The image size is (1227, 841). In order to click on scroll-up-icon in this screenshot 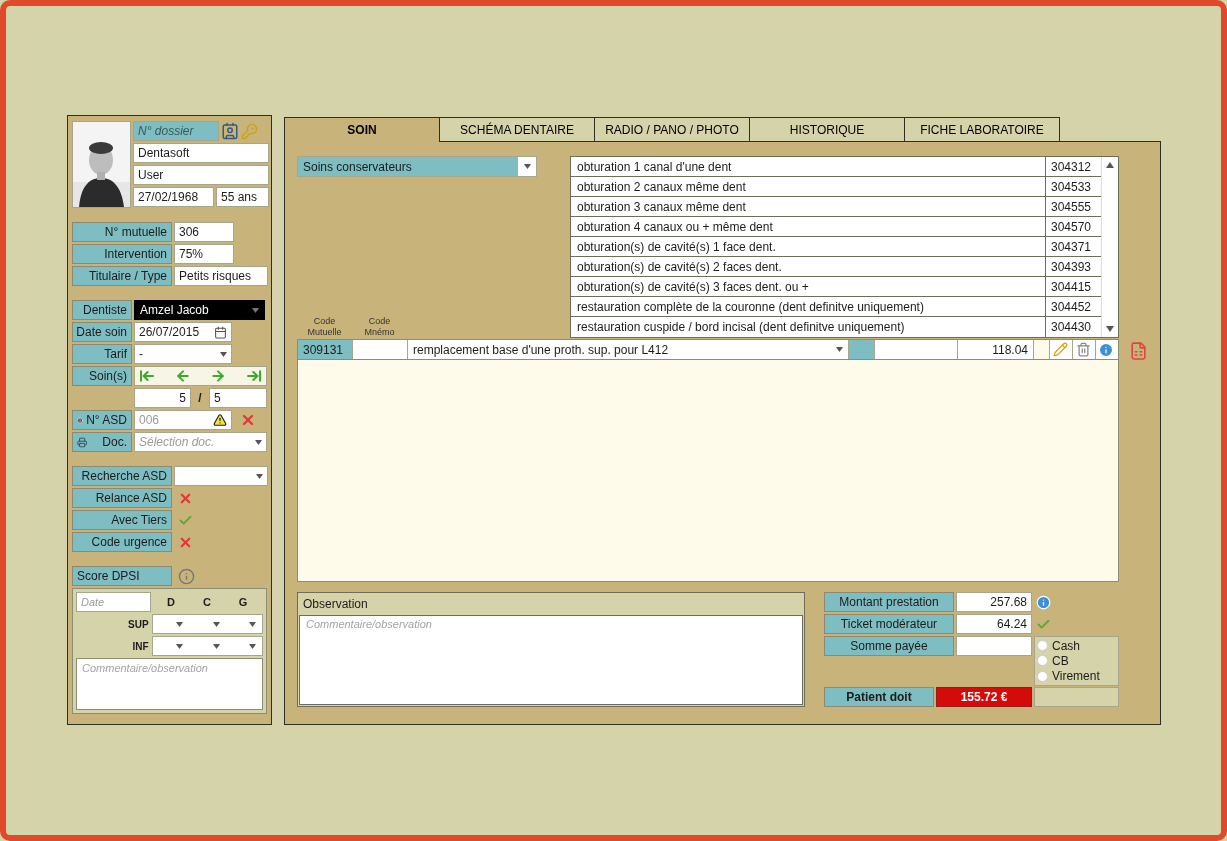, I will do `click(1110, 165)`.